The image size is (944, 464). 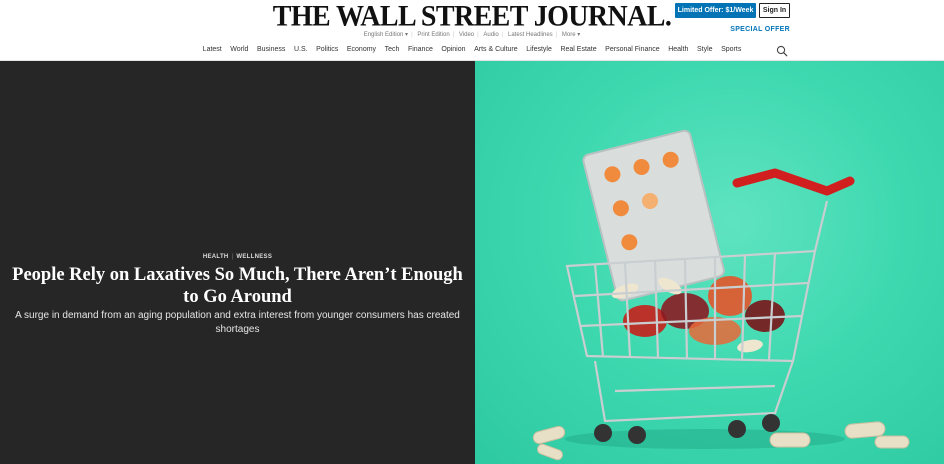 What do you see at coordinates (453, 49) in the screenshot?
I see `nav-item-opinion: Opinion` at bounding box center [453, 49].